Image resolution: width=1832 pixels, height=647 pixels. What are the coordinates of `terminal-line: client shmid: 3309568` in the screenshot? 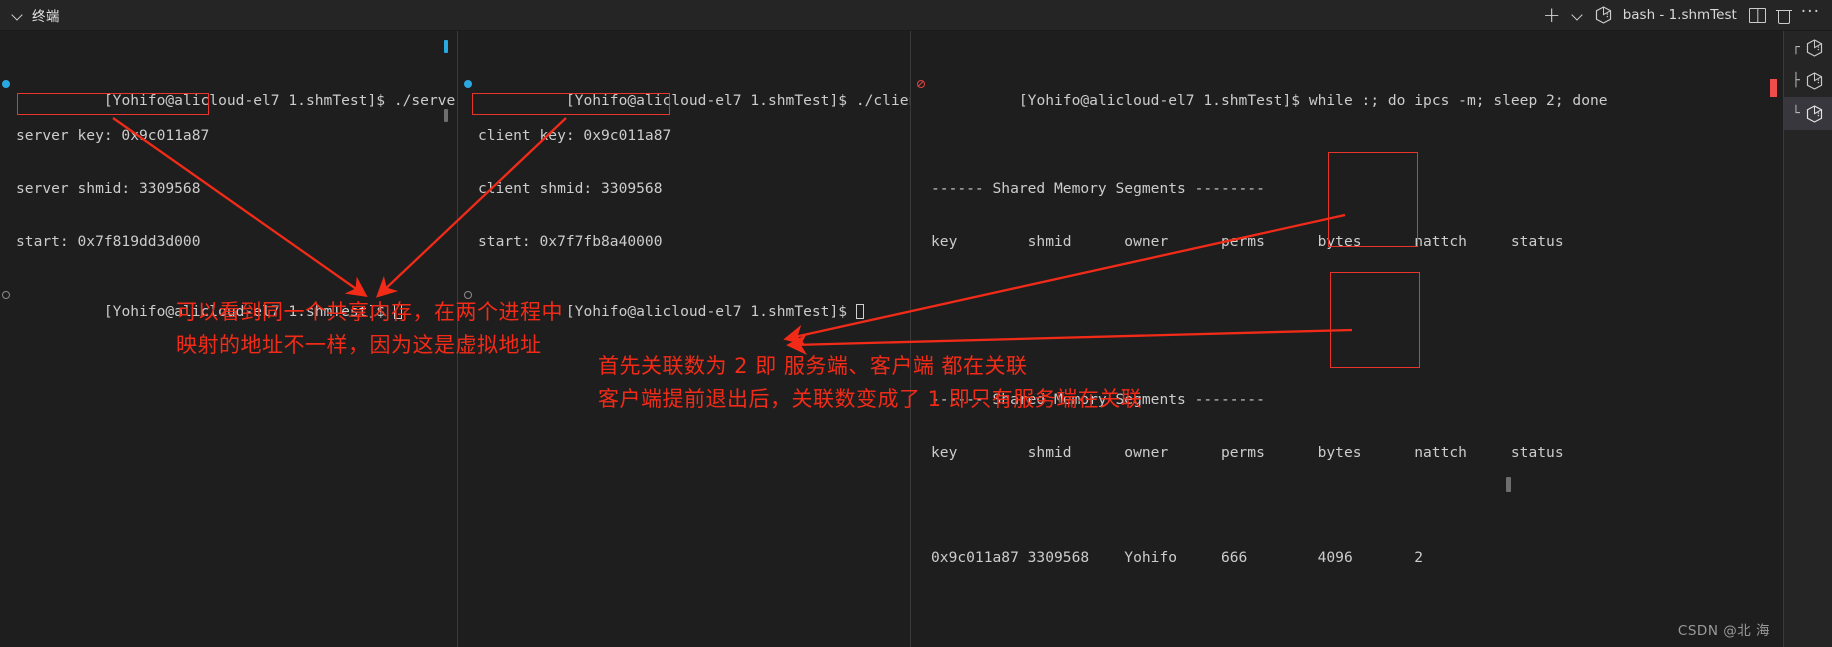 It's located at (570, 188).